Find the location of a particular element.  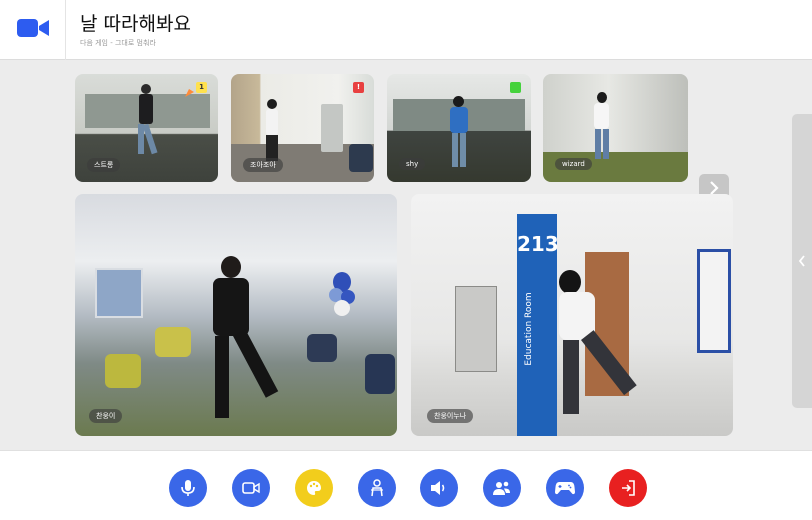

speaker-icon is located at coordinates (439, 488).